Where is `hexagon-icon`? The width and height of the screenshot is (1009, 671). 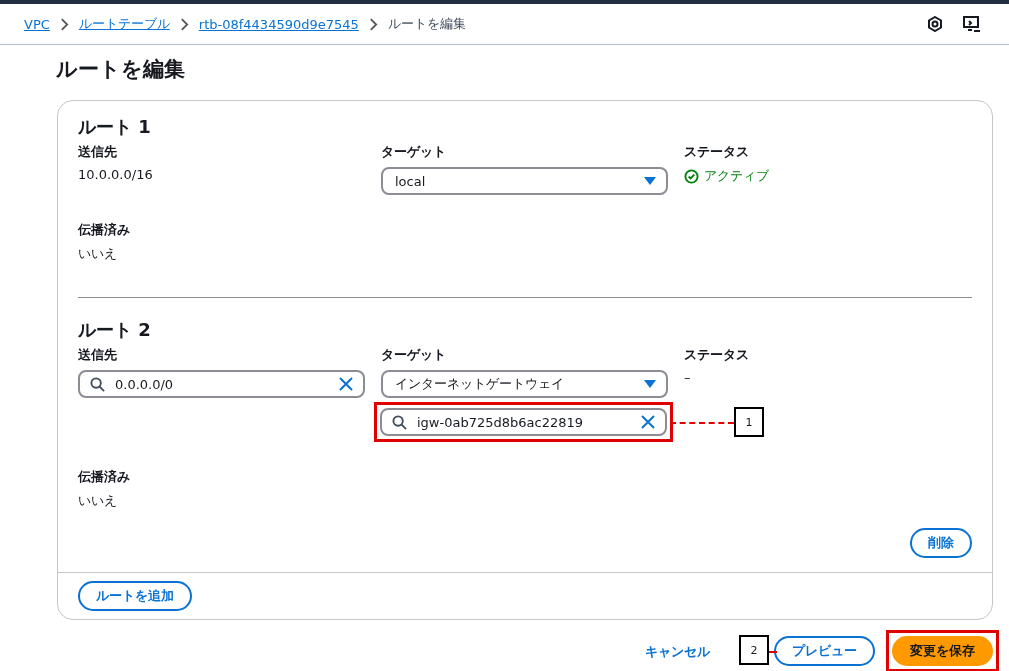 hexagon-icon is located at coordinates (935, 24).